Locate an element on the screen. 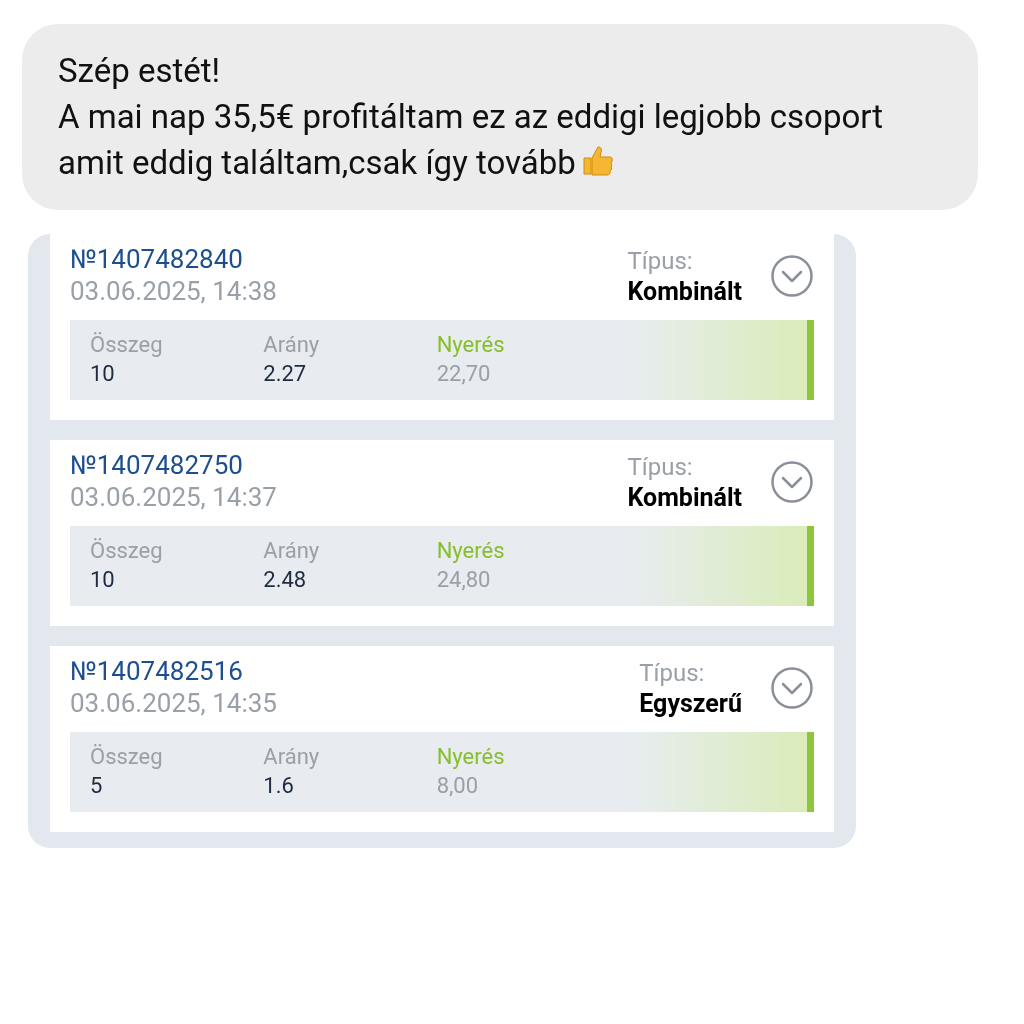 The height and width of the screenshot is (1024, 1024). bet-datetime: 03.06.2025, 14:37 is located at coordinates (174, 497).